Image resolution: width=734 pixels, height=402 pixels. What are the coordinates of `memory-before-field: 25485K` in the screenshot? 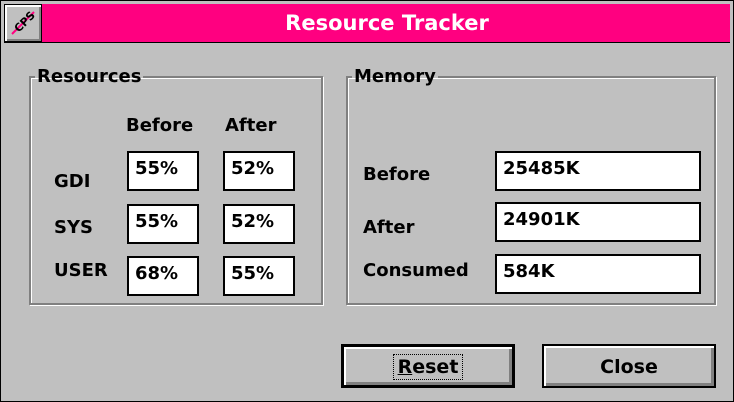 It's located at (598, 171).